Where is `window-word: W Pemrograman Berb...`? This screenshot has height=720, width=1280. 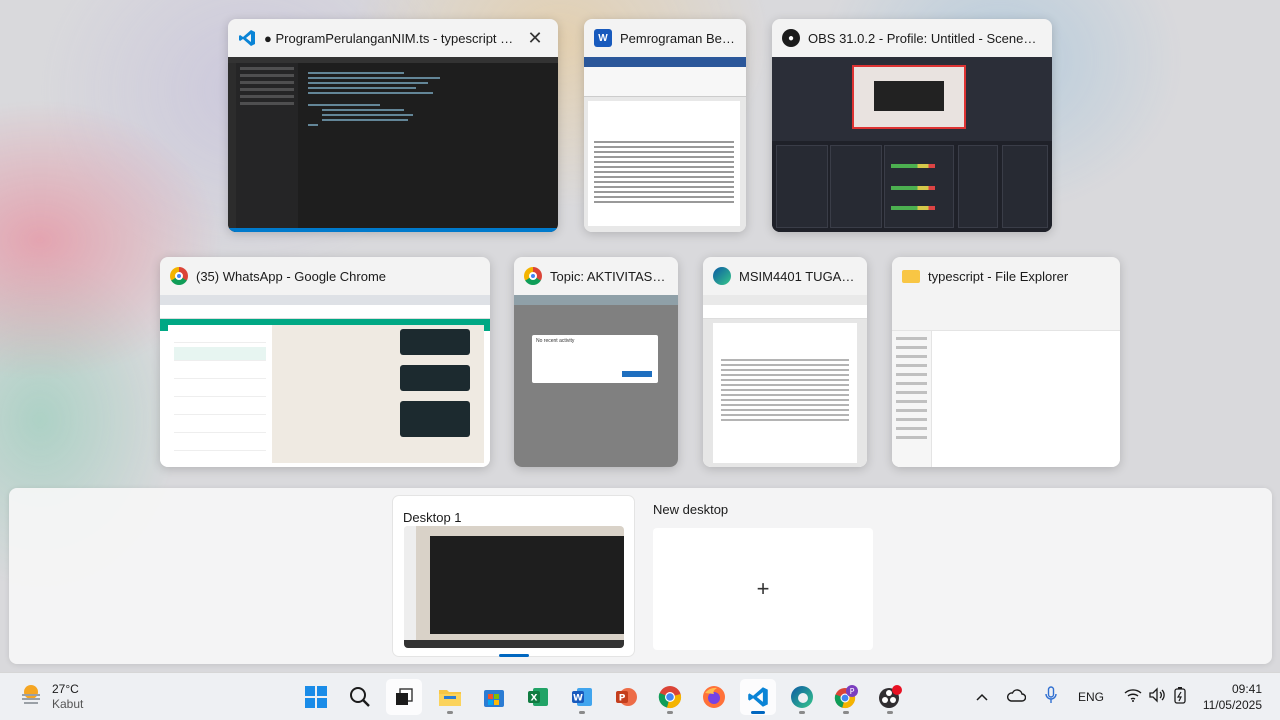 window-word: W Pemrograman Berb... is located at coordinates (665, 125).